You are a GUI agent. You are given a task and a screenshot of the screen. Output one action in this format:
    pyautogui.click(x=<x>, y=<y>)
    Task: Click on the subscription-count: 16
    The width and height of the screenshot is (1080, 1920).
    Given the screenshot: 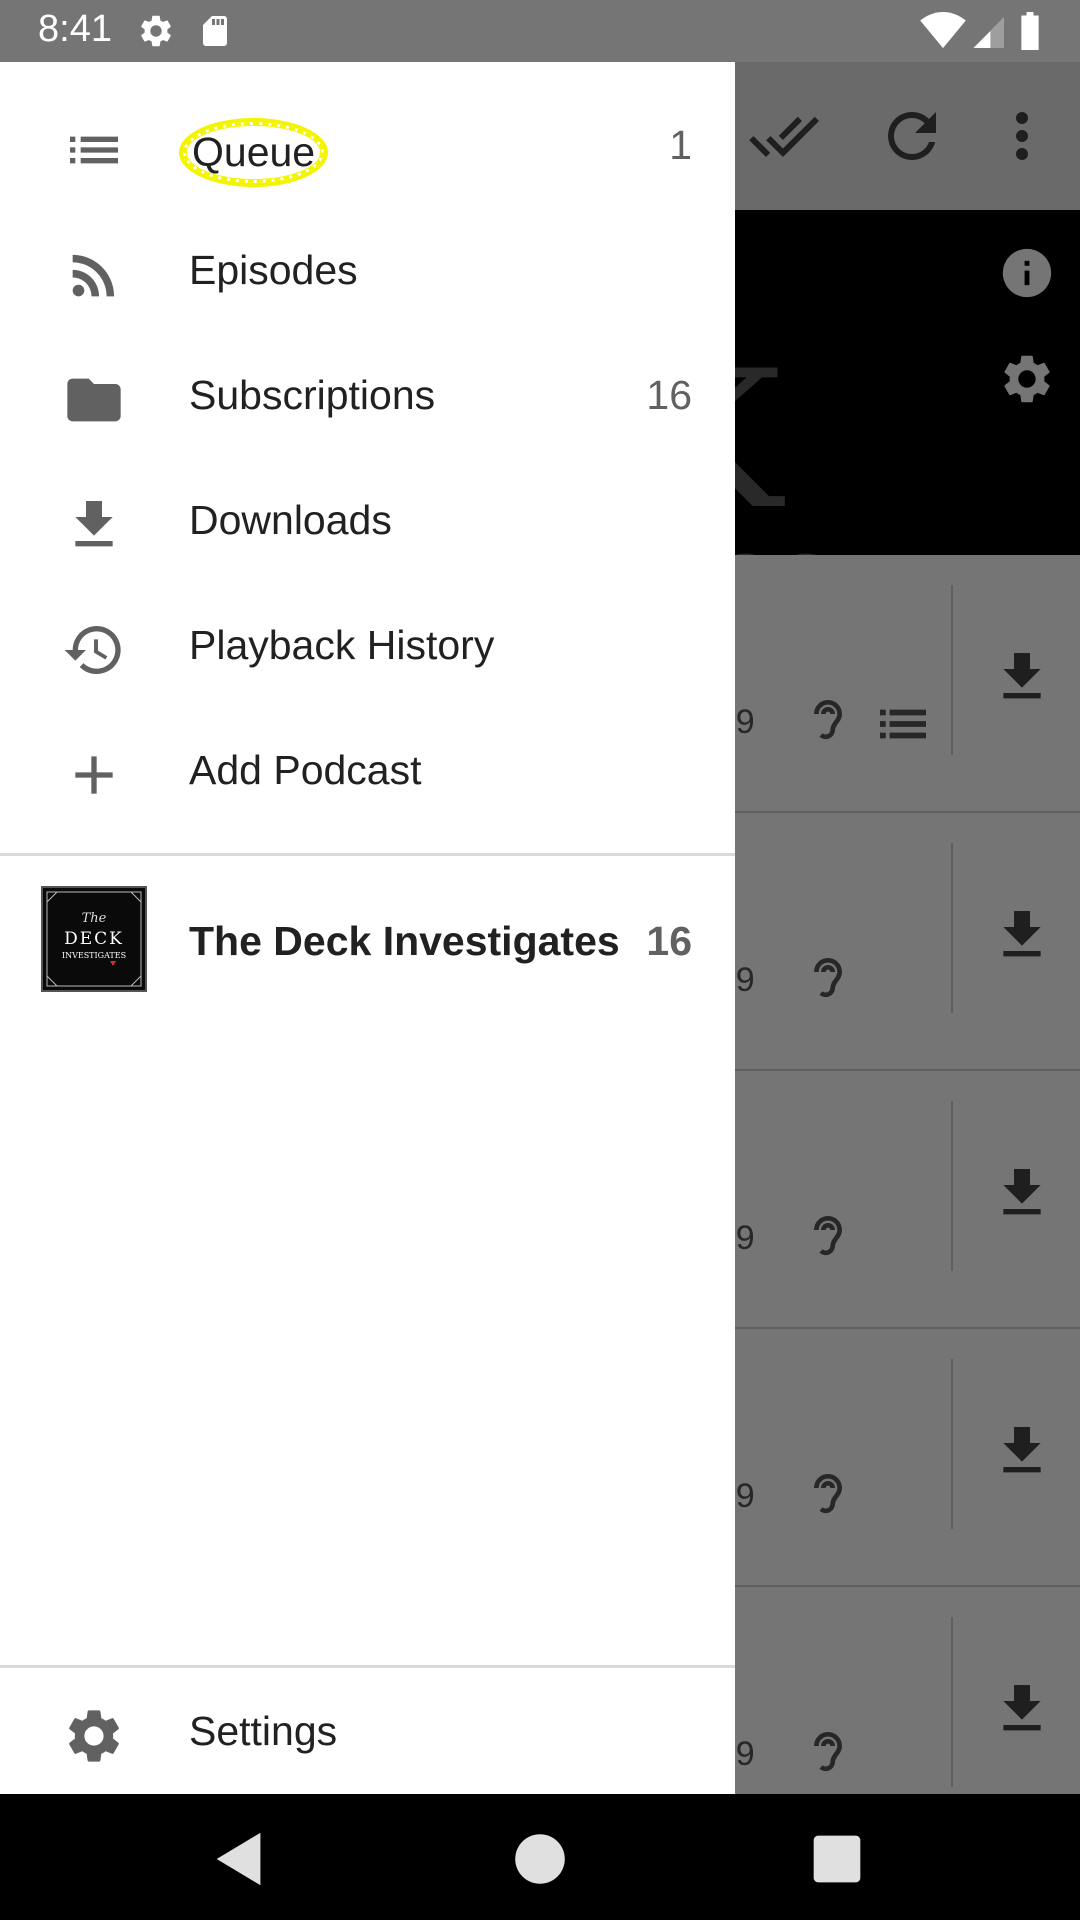 What is the action you would take?
    pyautogui.click(x=669, y=941)
    